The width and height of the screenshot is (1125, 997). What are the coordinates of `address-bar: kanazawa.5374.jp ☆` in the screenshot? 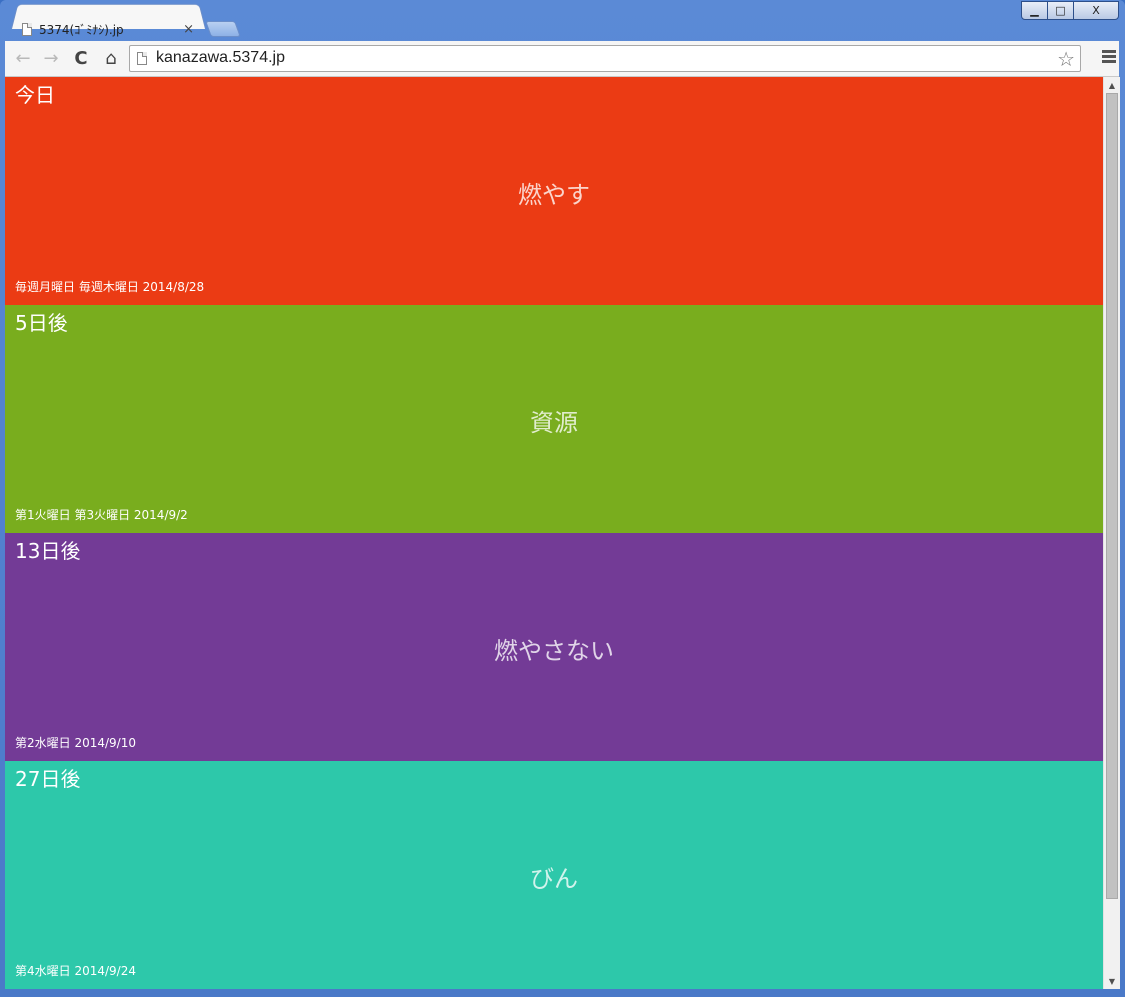 It's located at (605, 58).